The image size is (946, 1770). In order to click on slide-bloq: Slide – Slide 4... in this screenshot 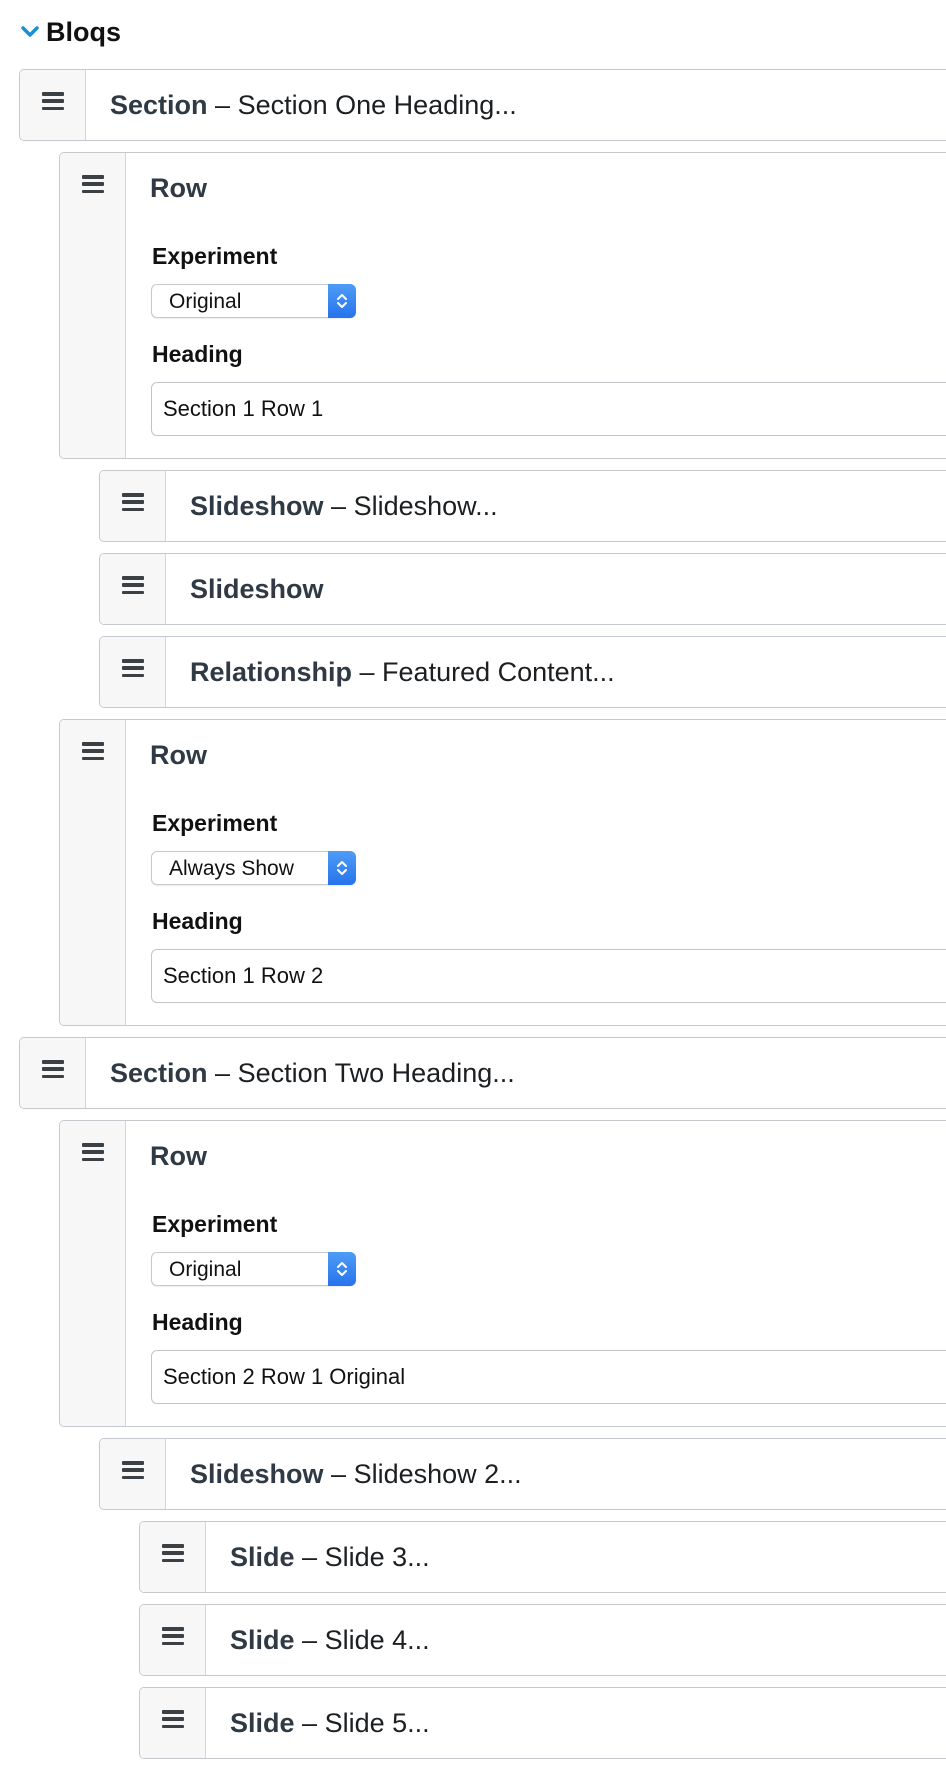, I will do `click(542, 1640)`.